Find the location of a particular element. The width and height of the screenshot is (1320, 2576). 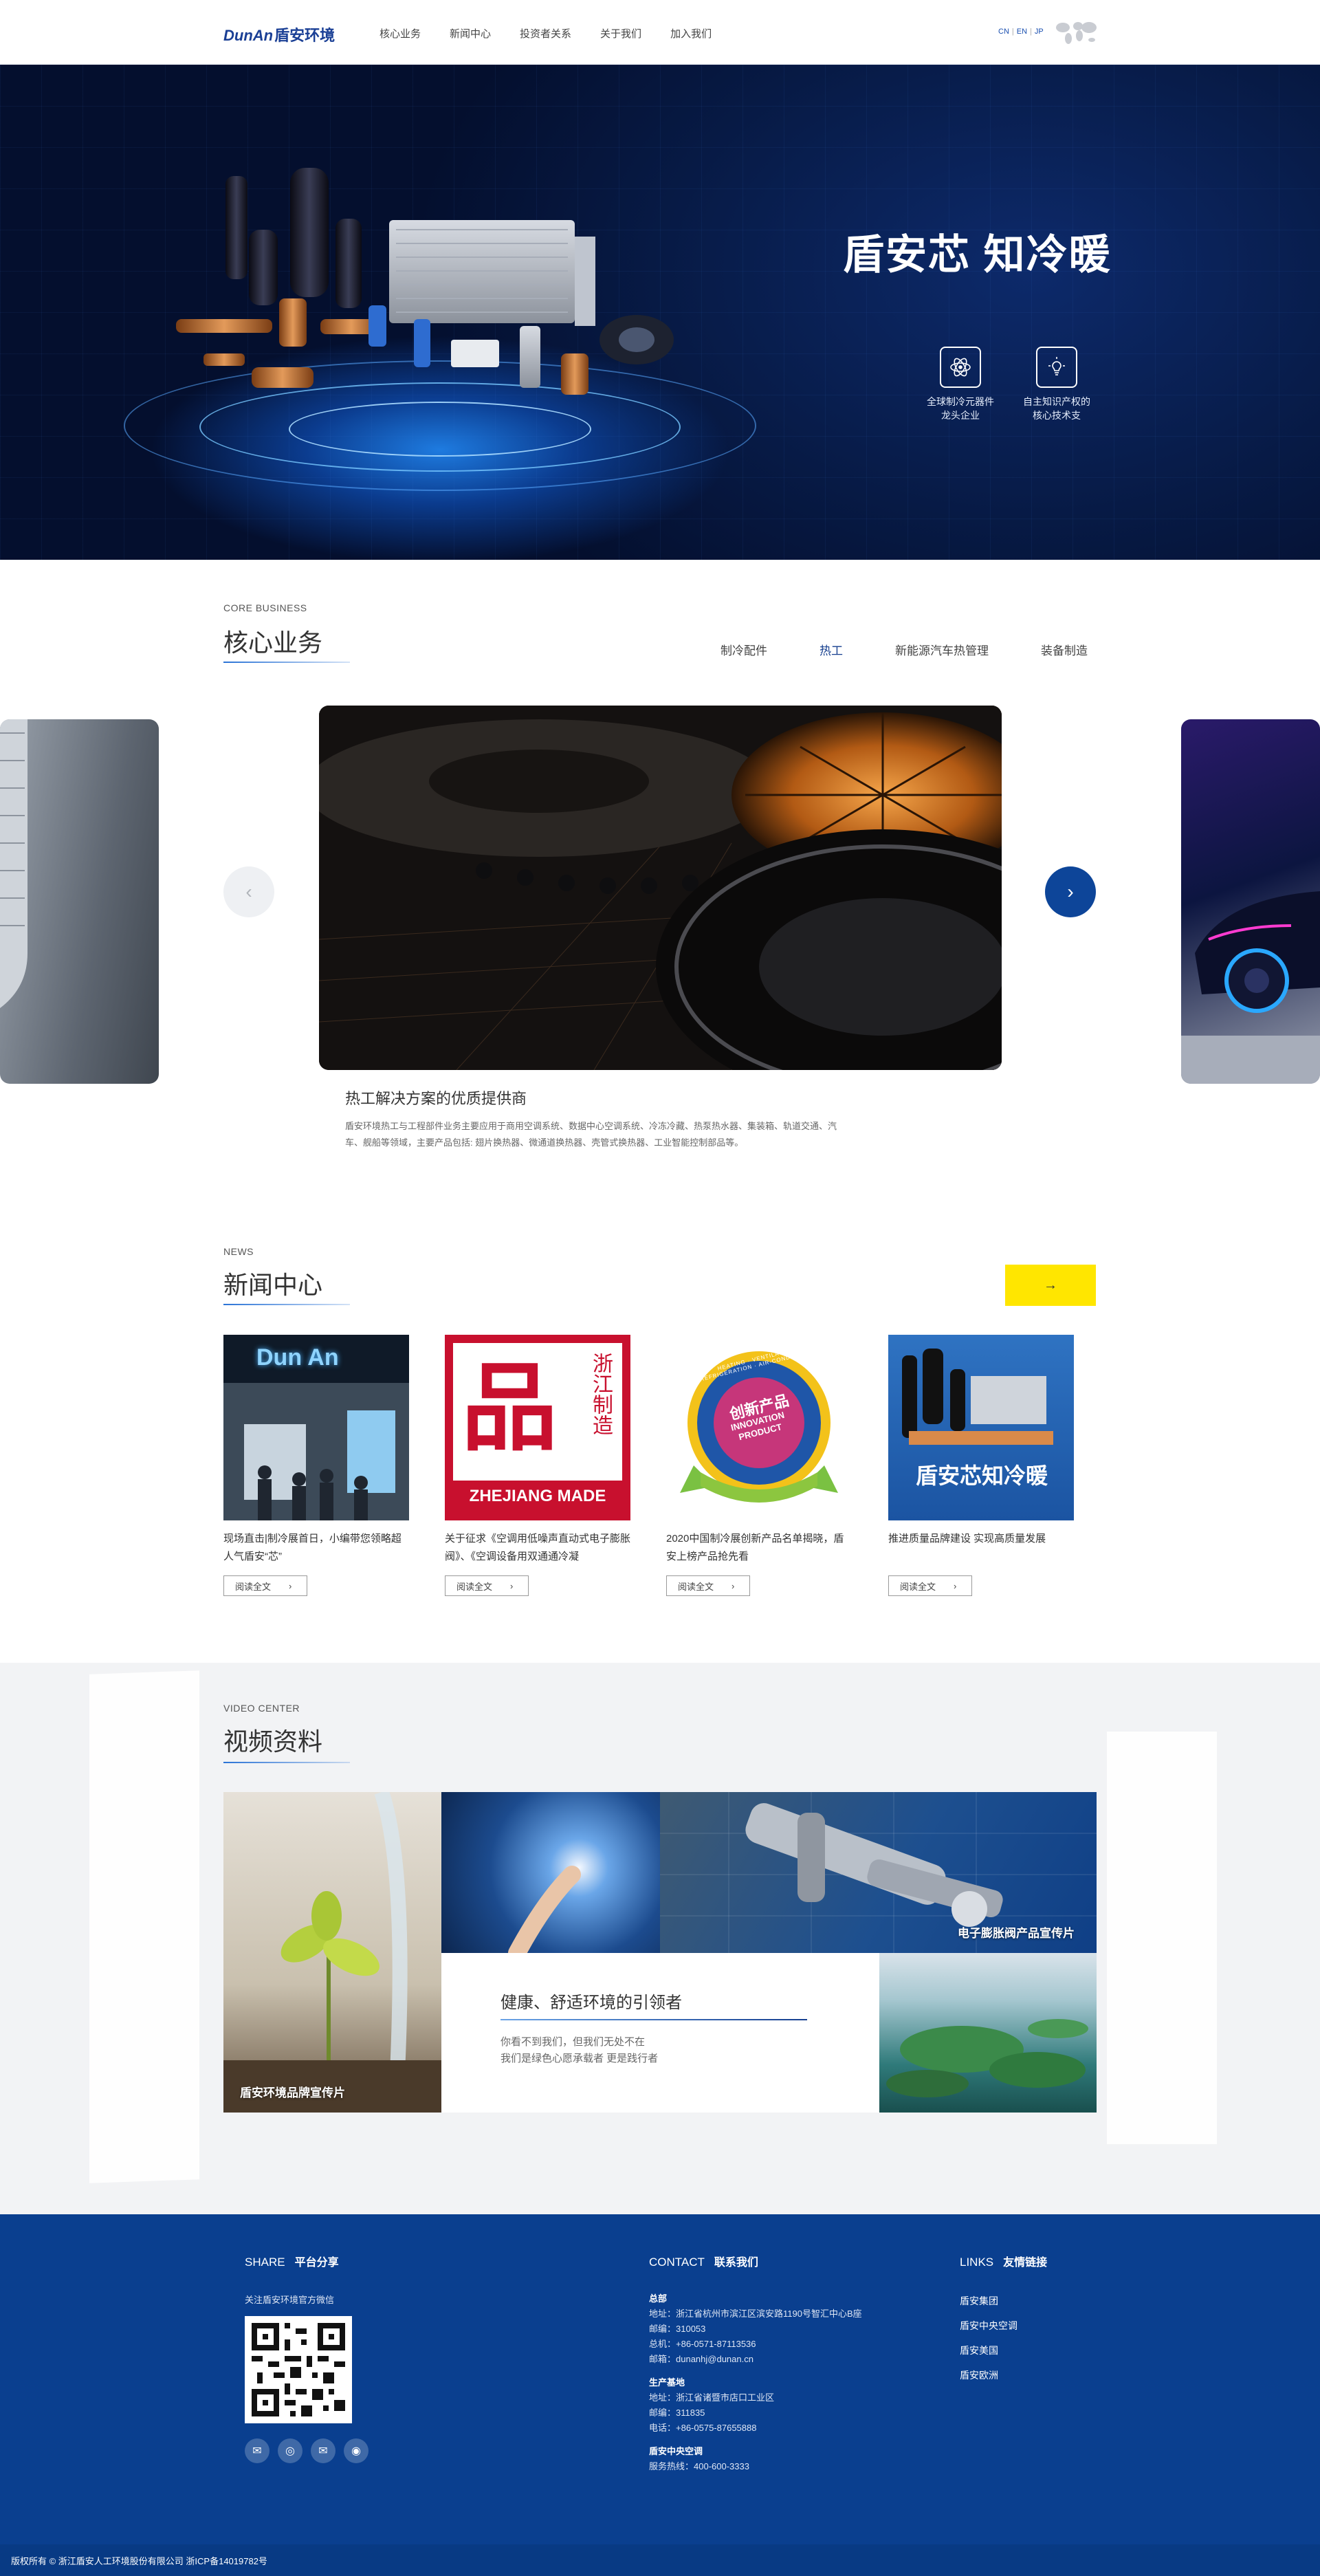

video-label: 电子膨胀阀产品宣传片 is located at coordinates (1016, 1933).